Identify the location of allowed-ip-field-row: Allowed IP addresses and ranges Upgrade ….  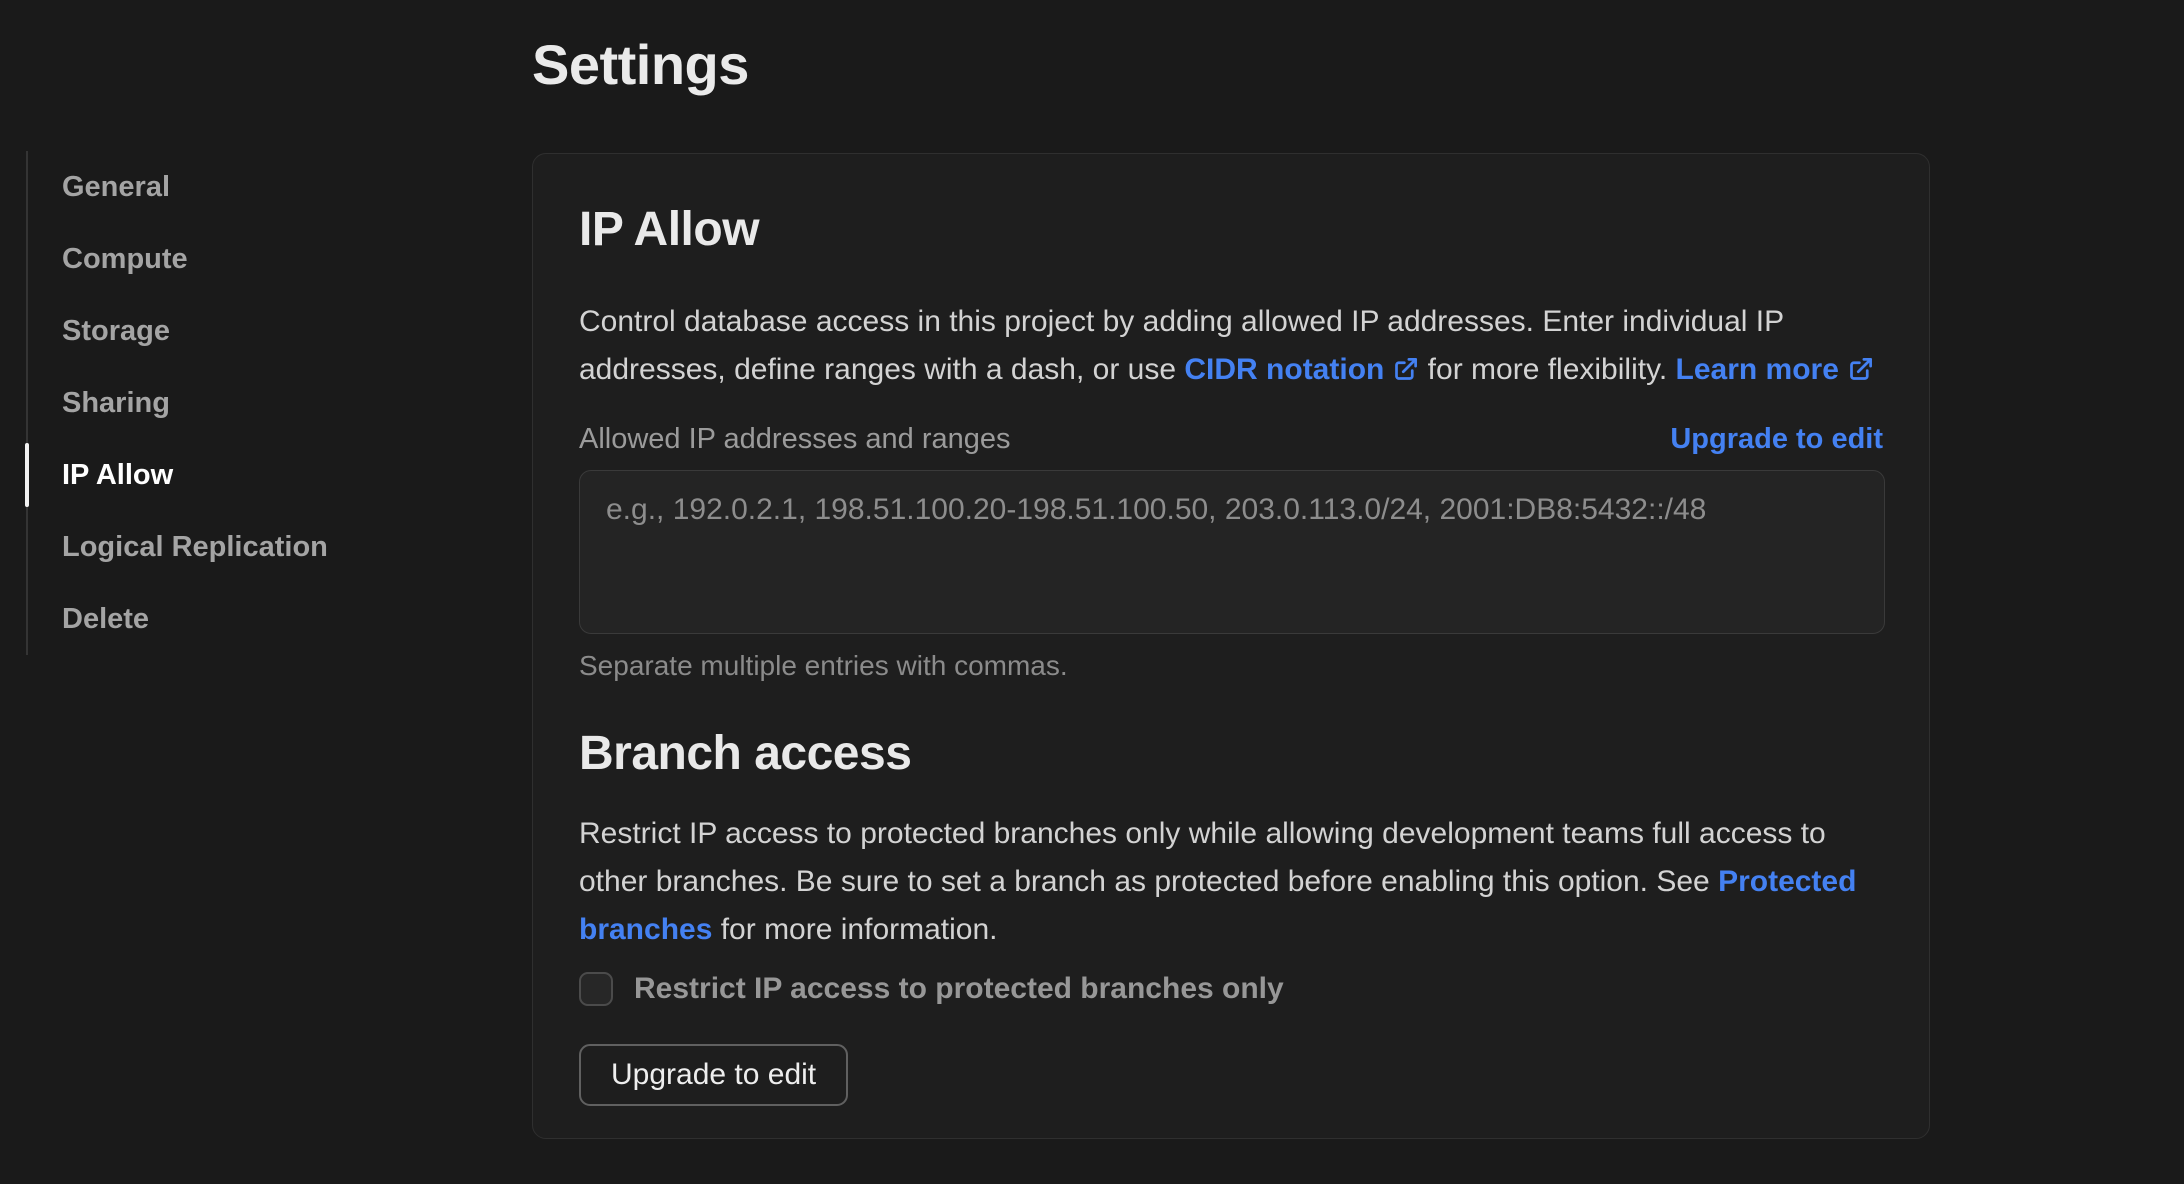
(1231, 439).